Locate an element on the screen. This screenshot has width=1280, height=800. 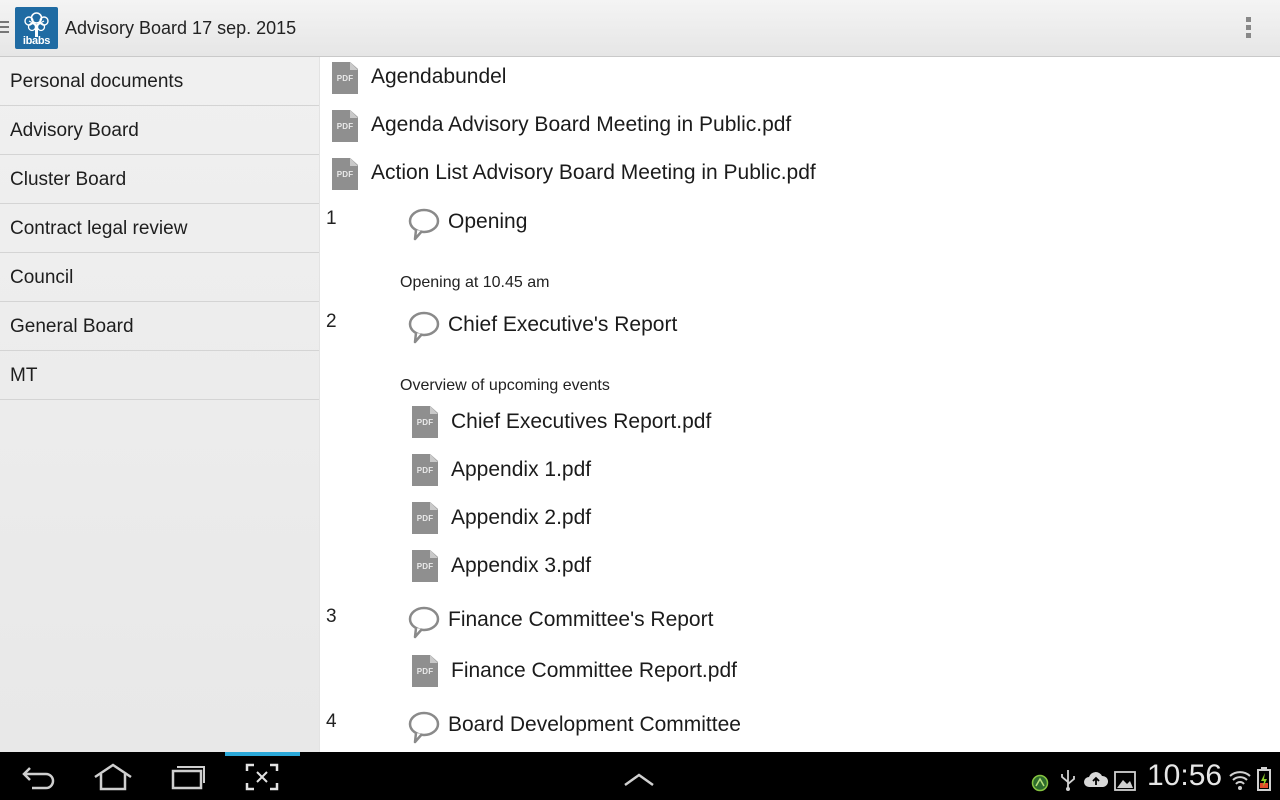
sidebar-item-label: Council is located at coordinates (42, 277).